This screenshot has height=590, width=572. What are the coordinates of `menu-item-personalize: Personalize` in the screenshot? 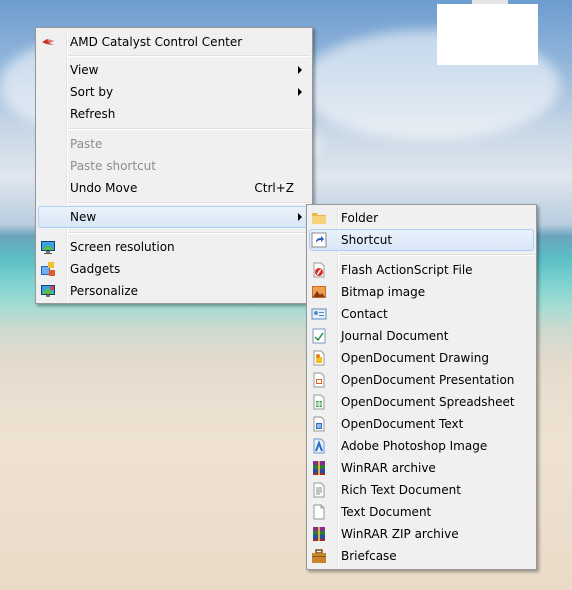 It's located at (174, 291).